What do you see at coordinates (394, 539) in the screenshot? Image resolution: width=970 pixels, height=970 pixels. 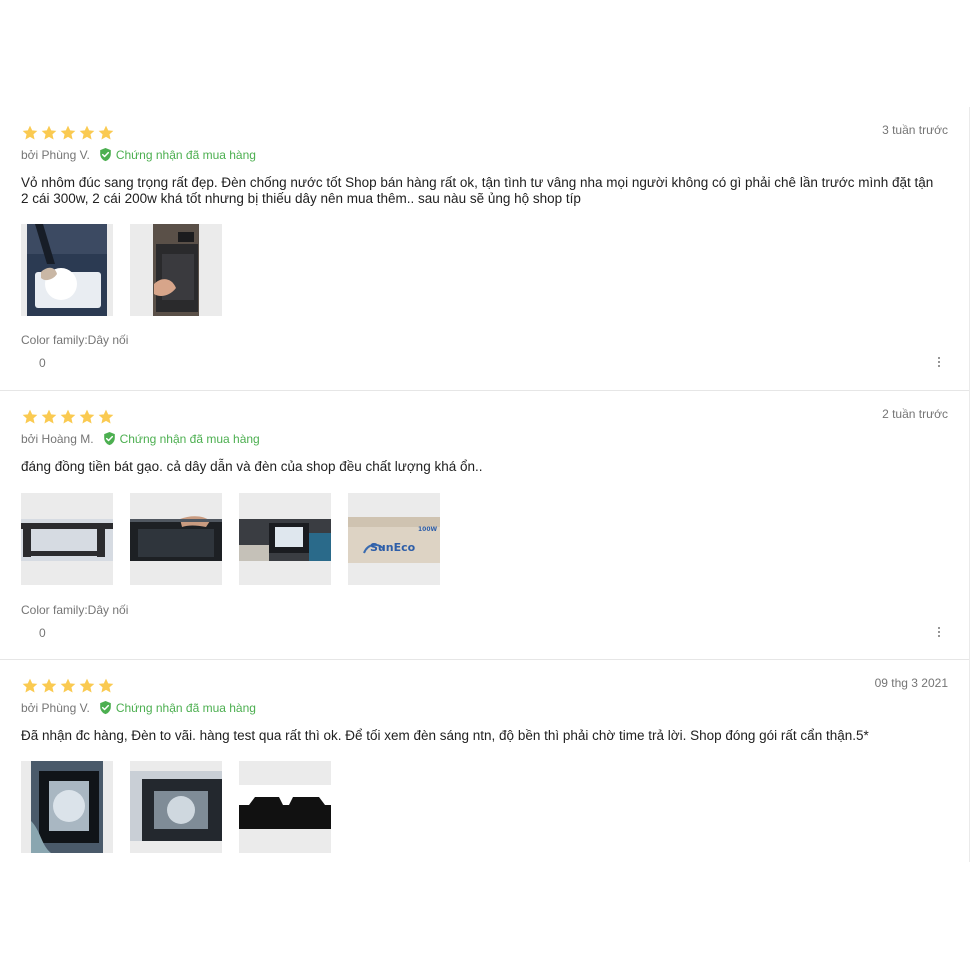 I see `review-image-thumbnail: SunEco 100W` at bounding box center [394, 539].